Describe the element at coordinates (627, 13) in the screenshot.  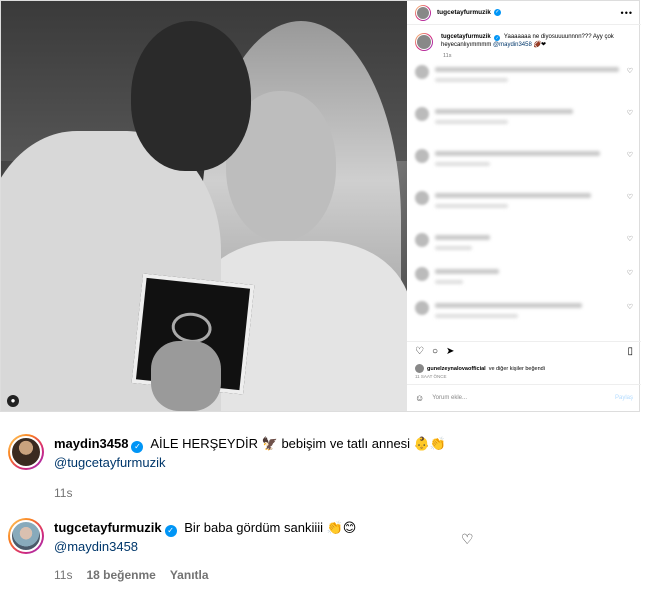
I see `more-options-icon: •••` at that location.